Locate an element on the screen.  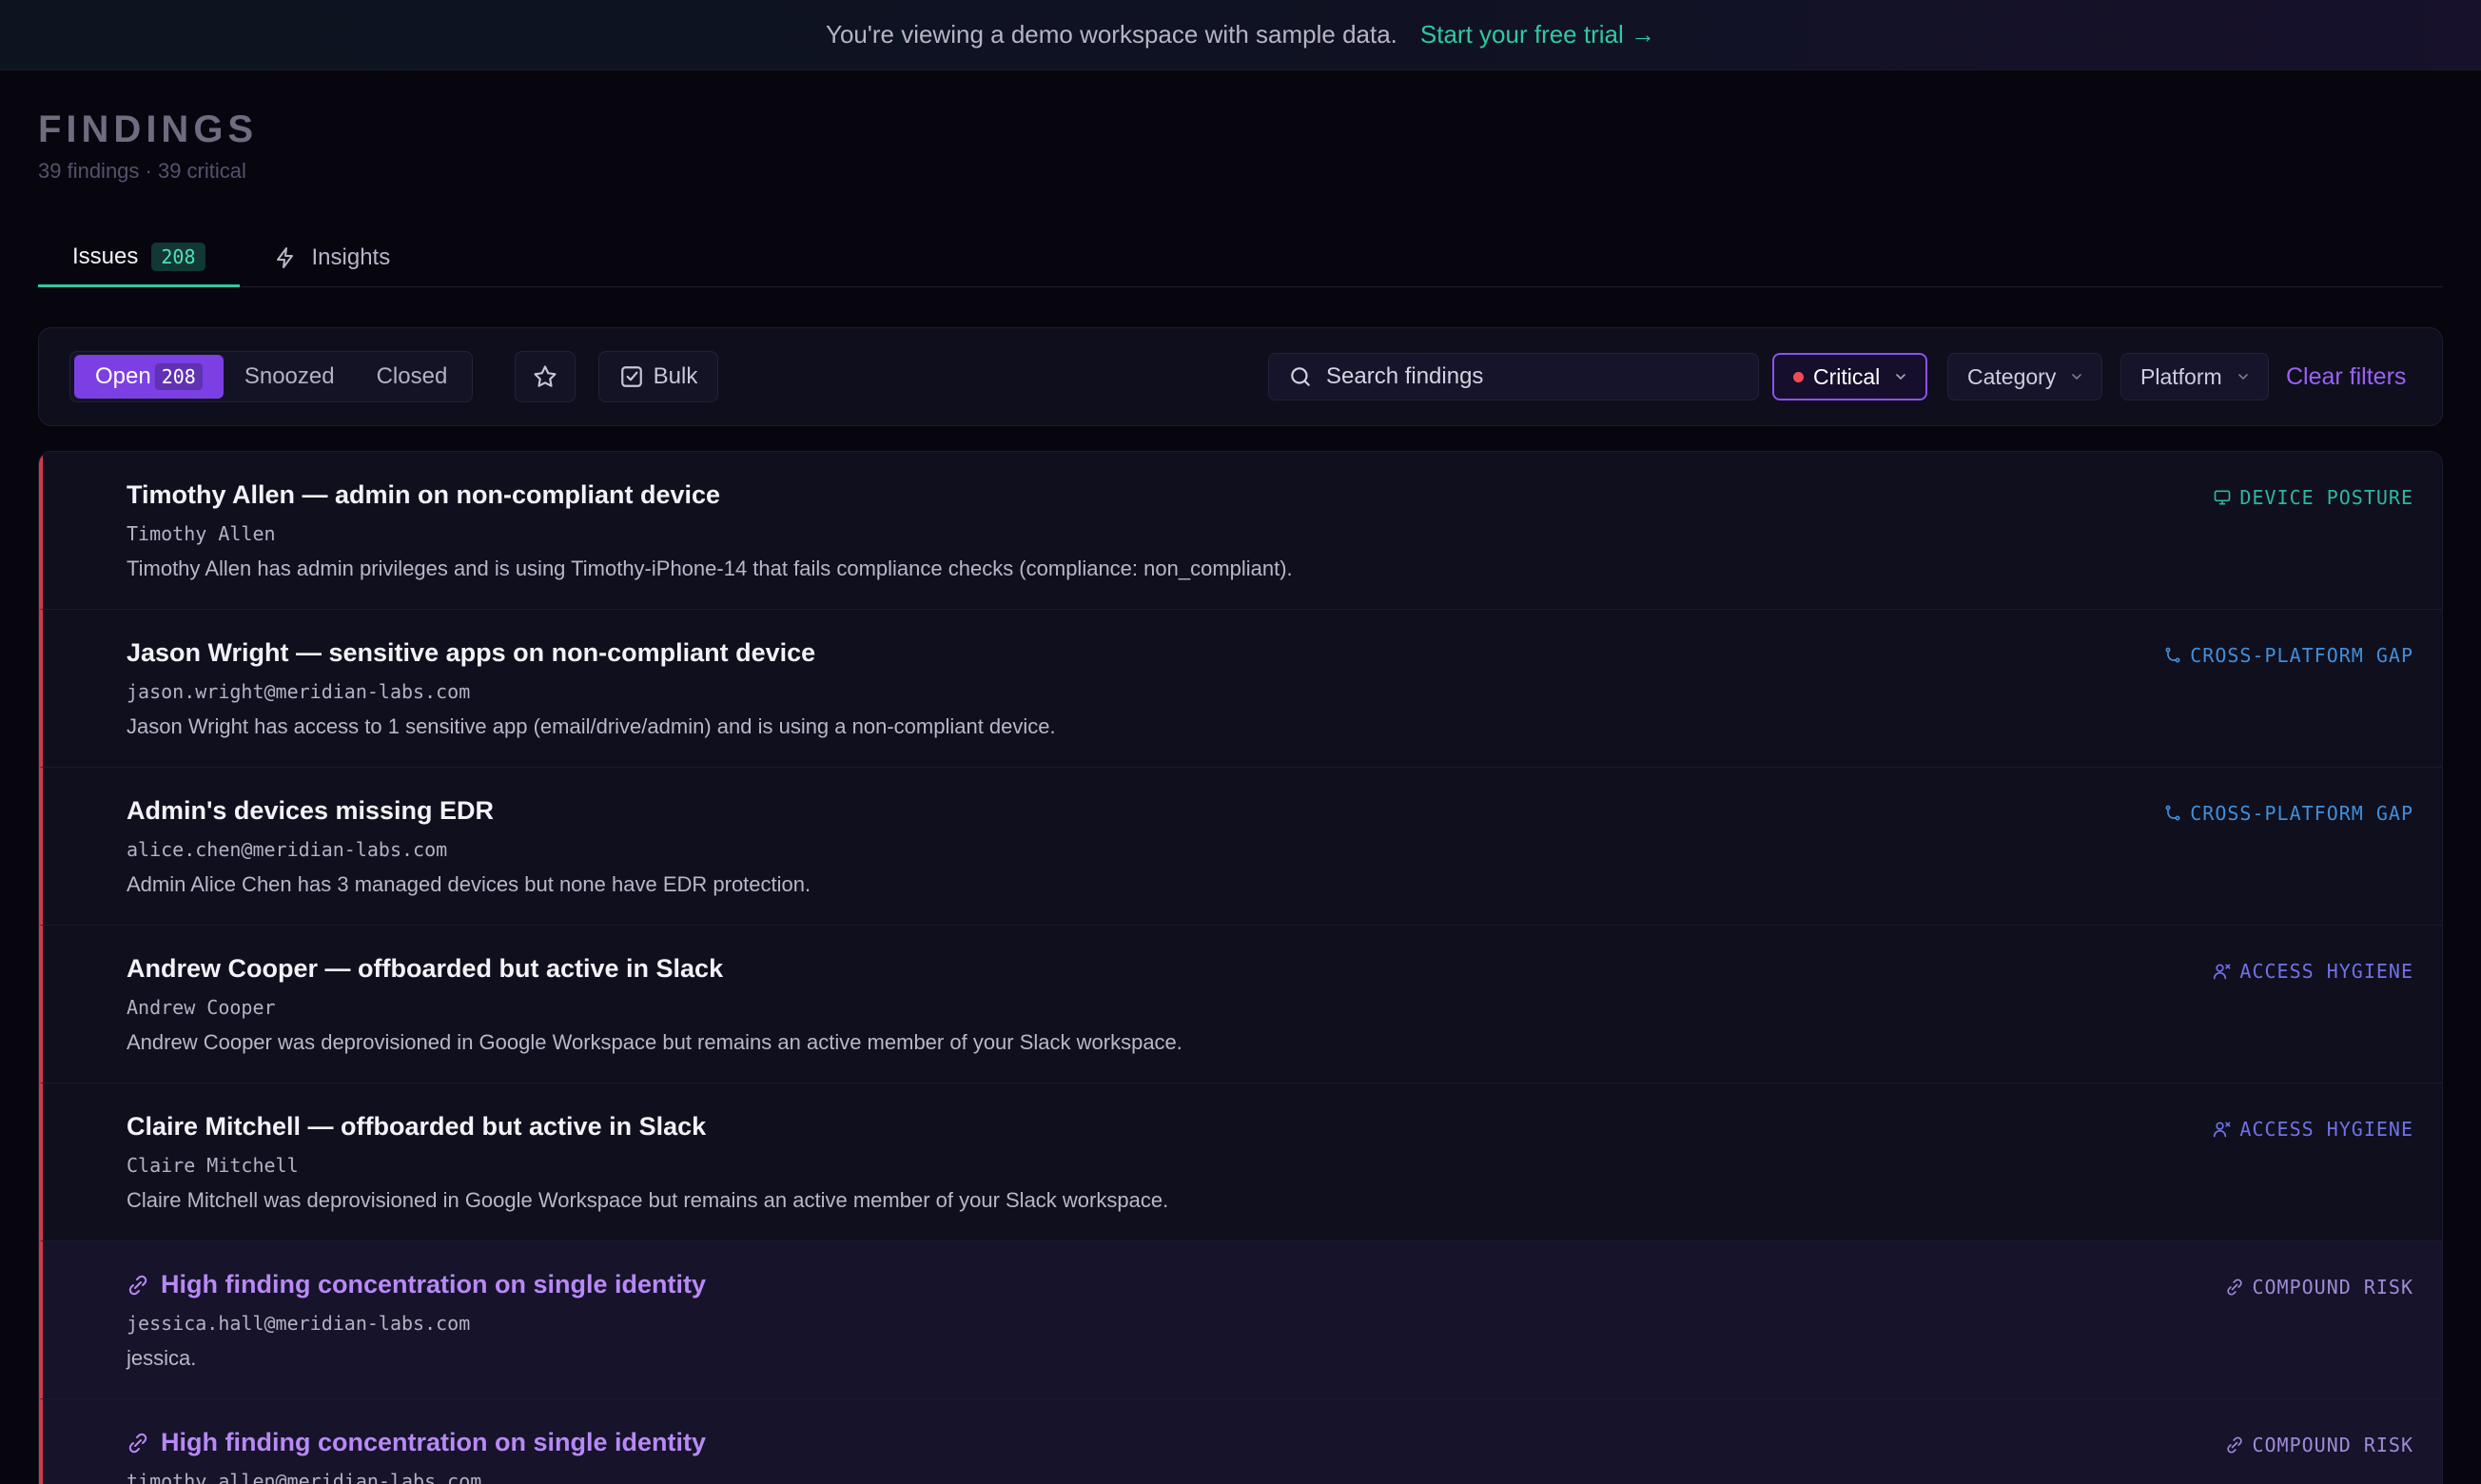
page-title: FINDINGS is located at coordinates (148, 129).